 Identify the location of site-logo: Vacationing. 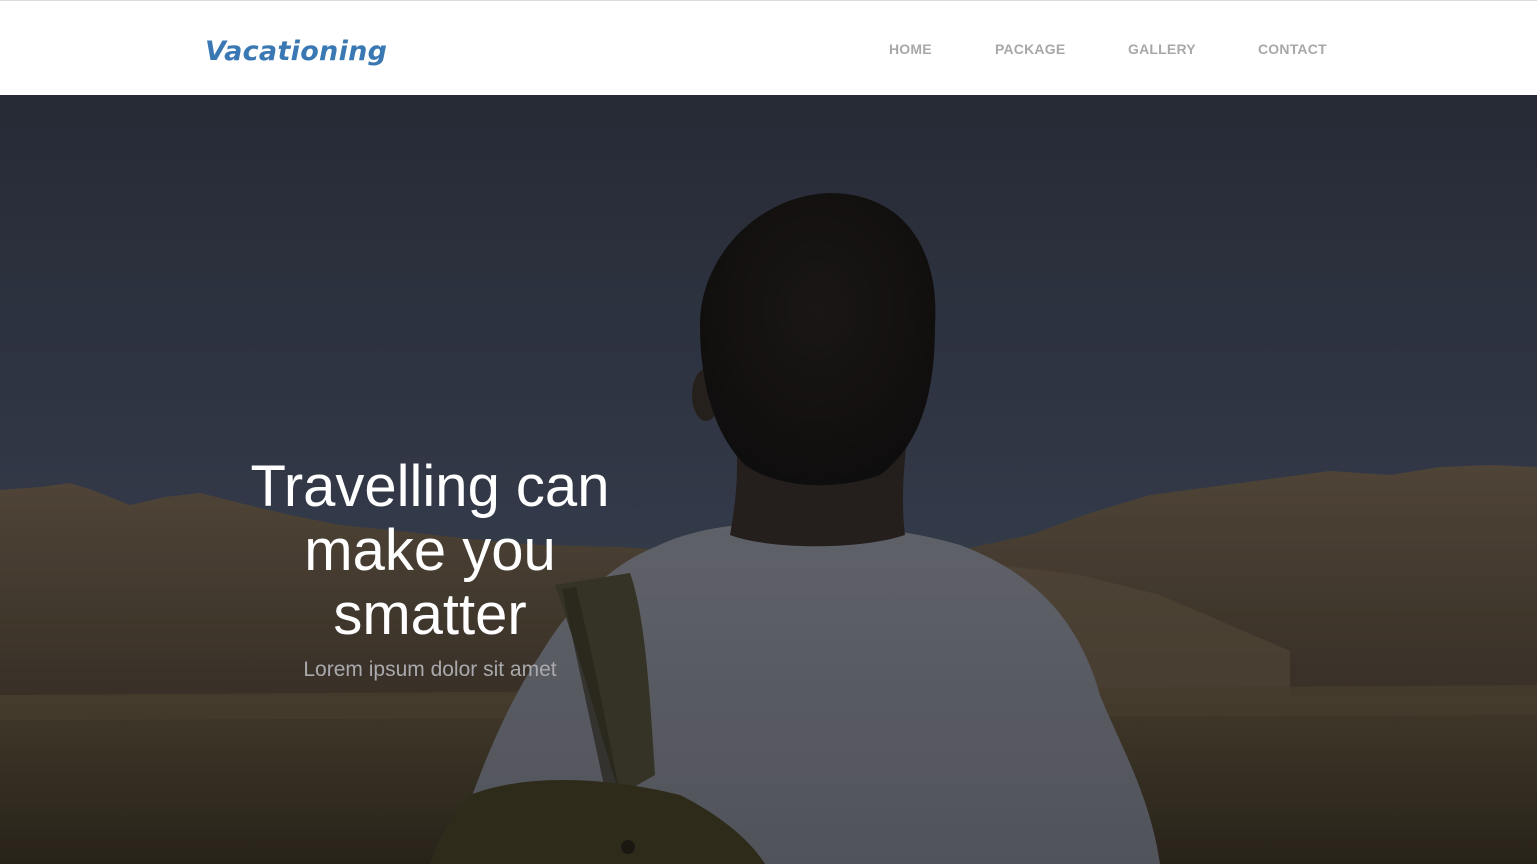
(296, 52).